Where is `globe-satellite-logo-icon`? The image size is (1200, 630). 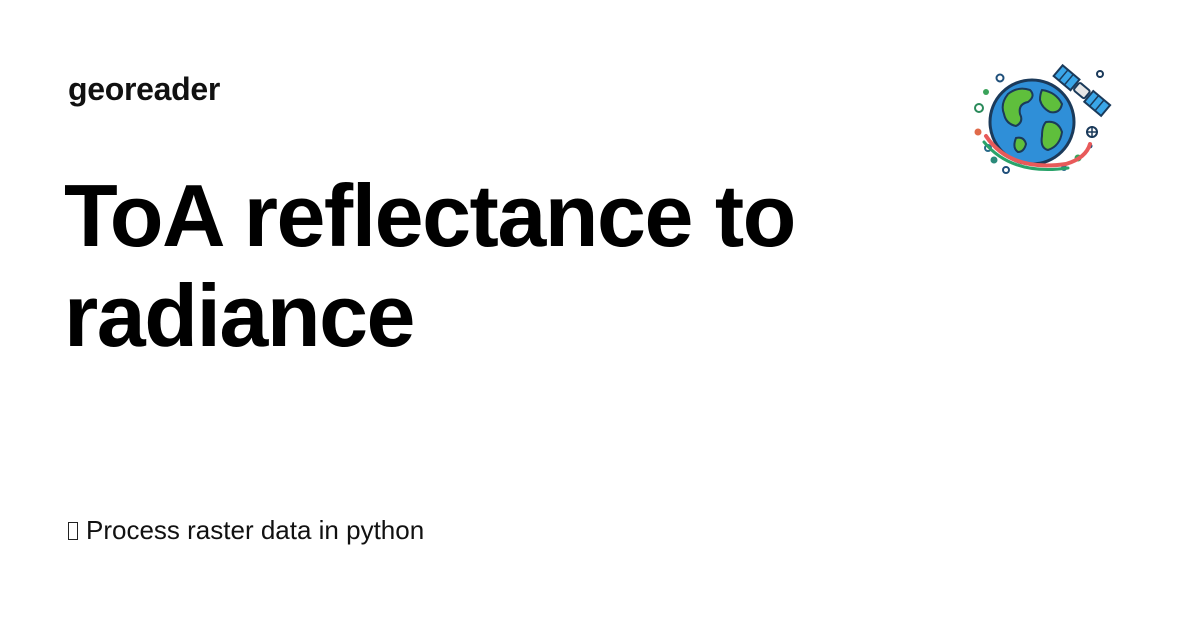 globe-satellite-logo-icon is located at coordinates (1043, 118).